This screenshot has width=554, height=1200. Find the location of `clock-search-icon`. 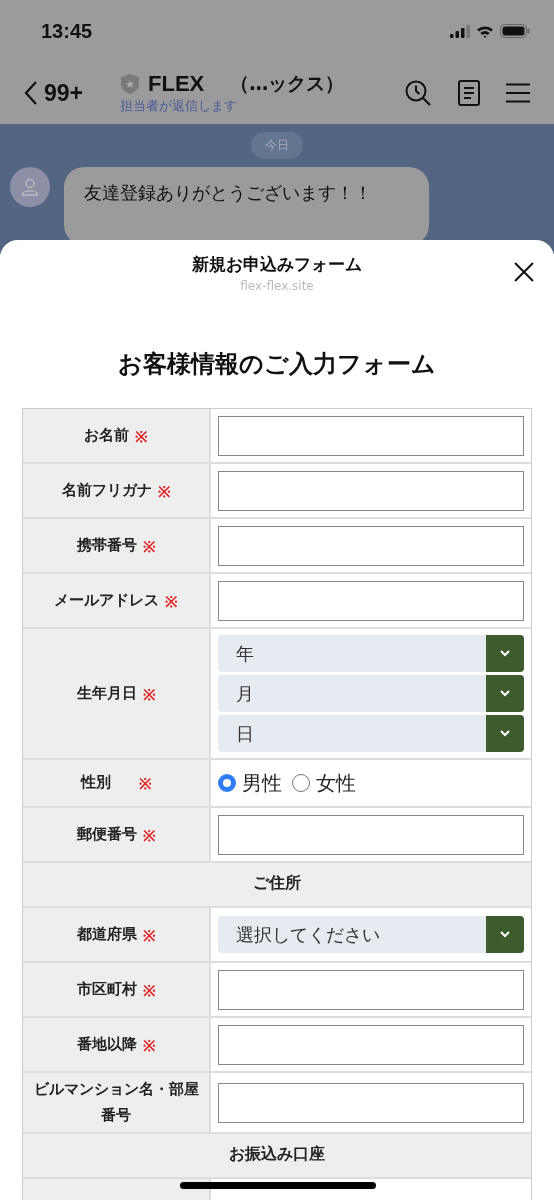

clock-search-icon is located at coordinates (418, 93).